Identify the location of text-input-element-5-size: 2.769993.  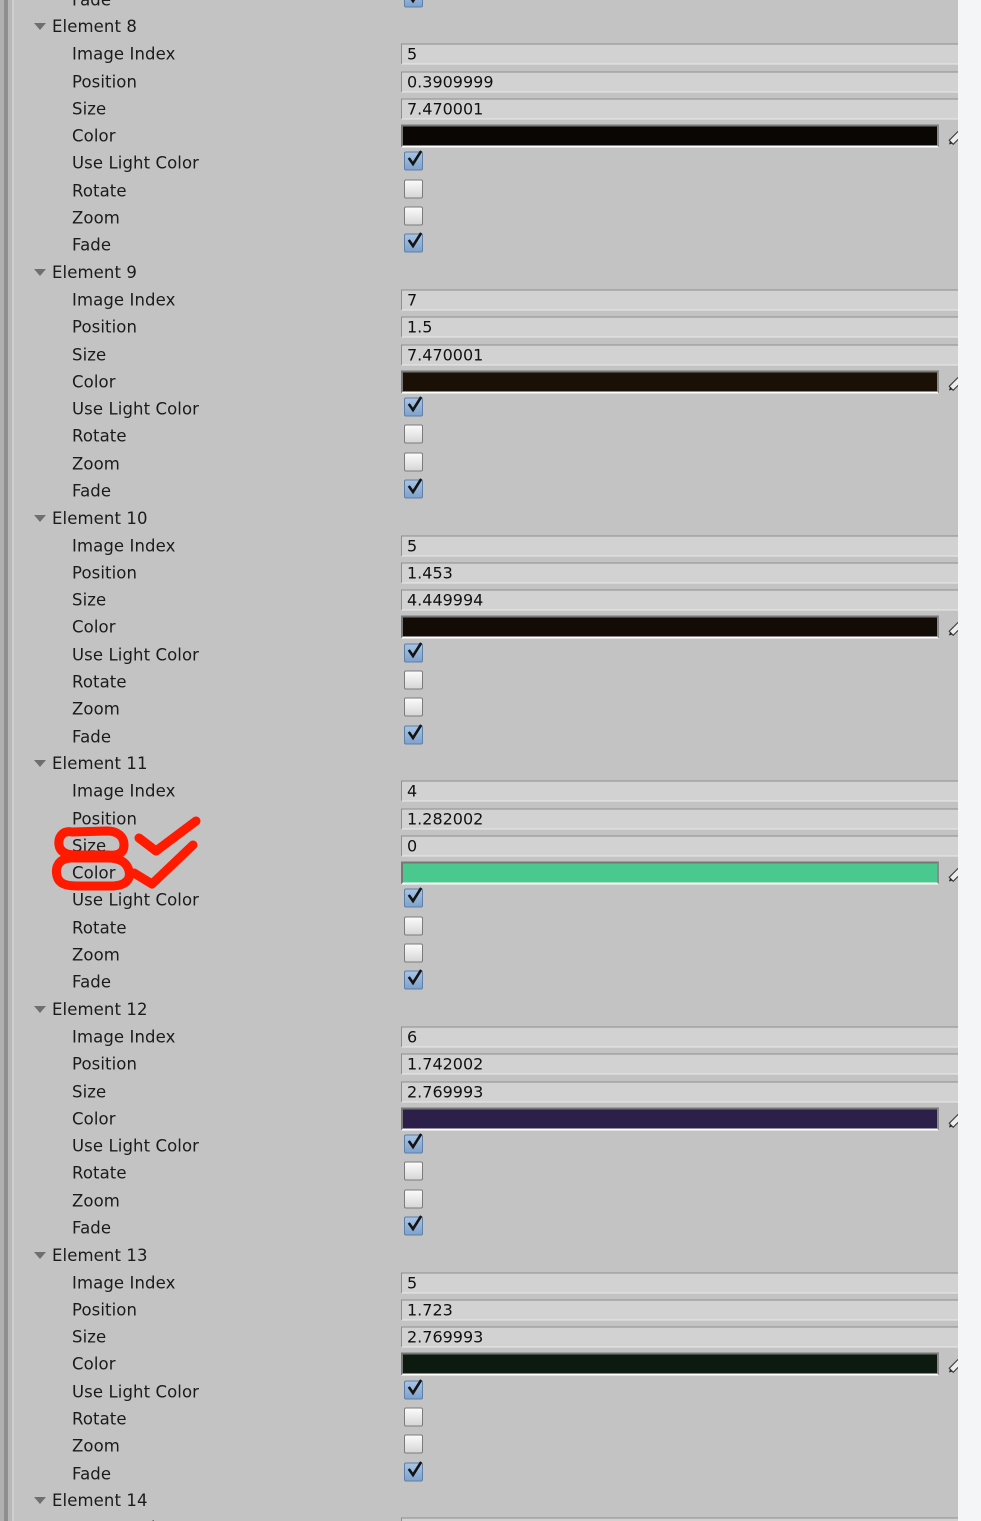
(679, 1337).